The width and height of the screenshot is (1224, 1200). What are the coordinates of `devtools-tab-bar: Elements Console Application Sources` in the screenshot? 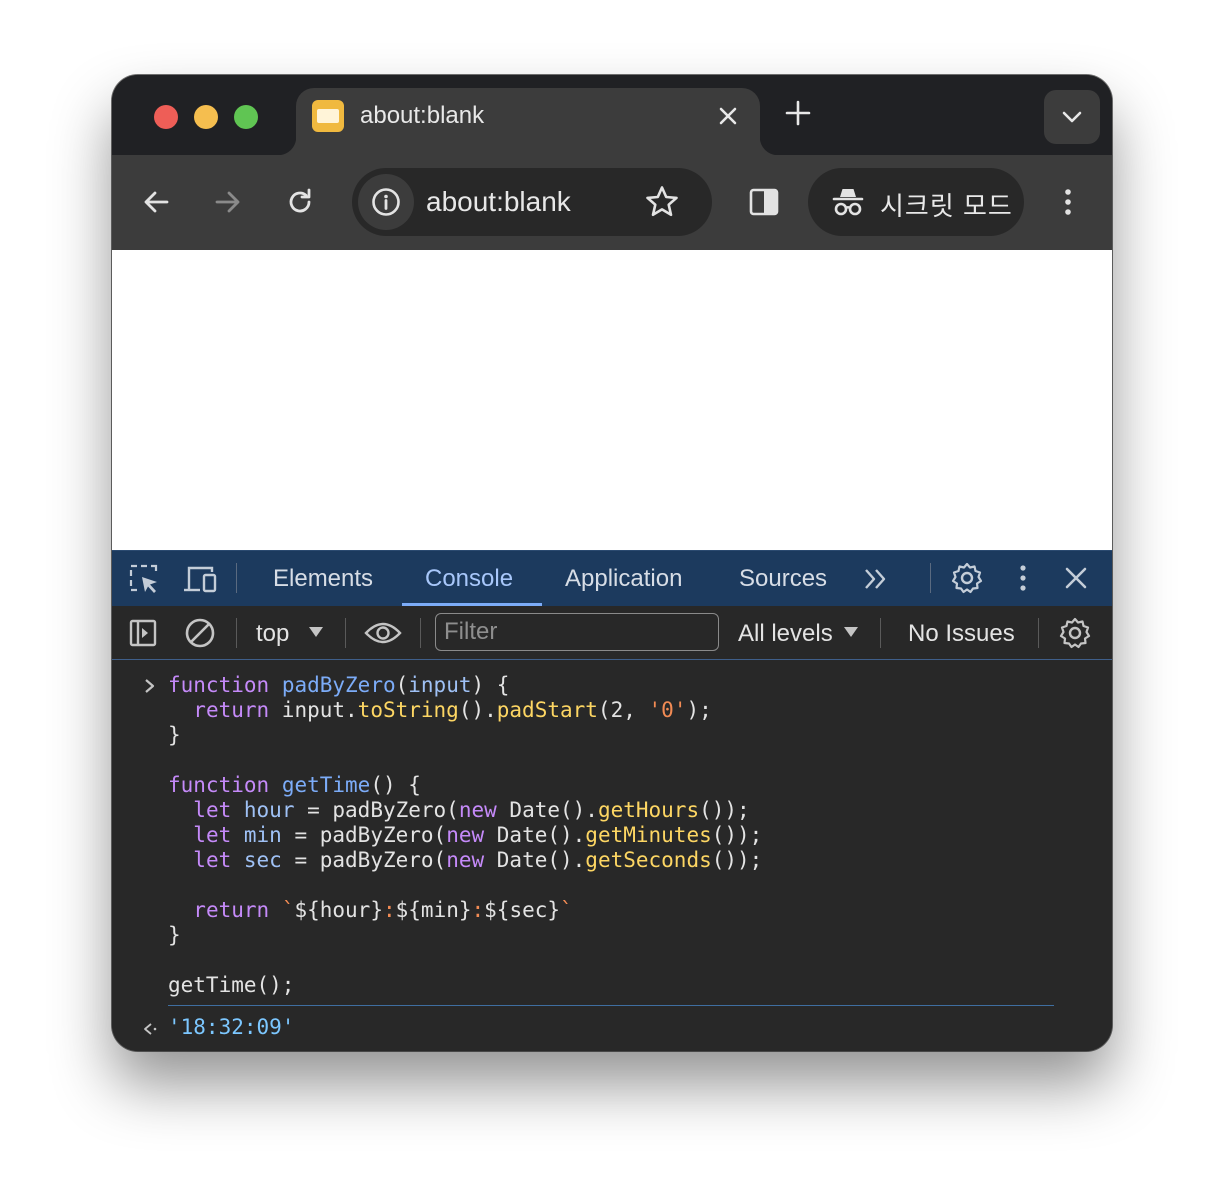 It's located at (612, 578).